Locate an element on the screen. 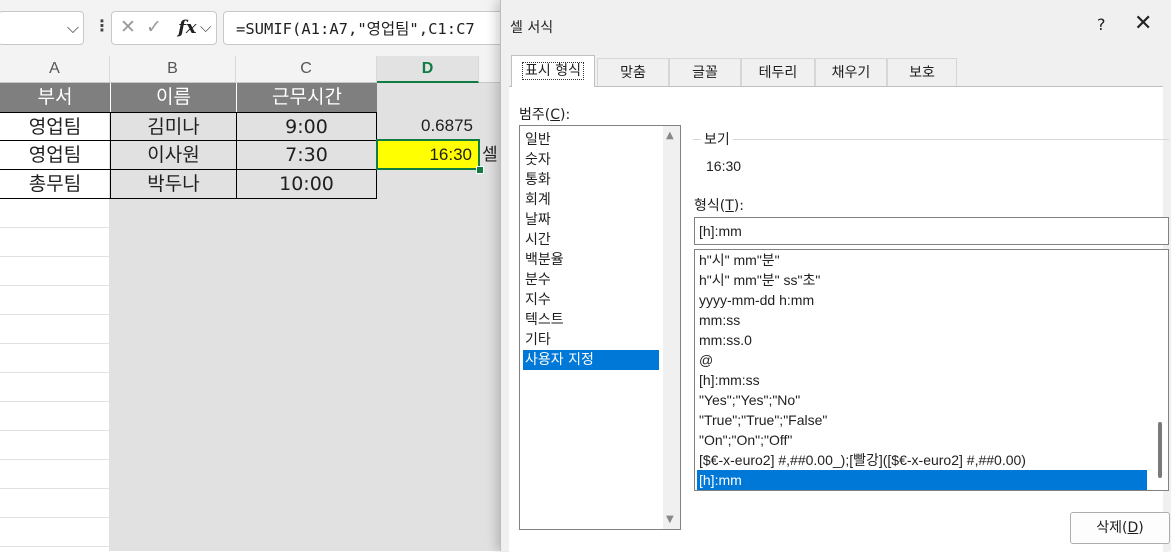 The height and width of the screenshot is (552, 1171). cell-d2: 0.6875 is located at coordinates (428, 126).